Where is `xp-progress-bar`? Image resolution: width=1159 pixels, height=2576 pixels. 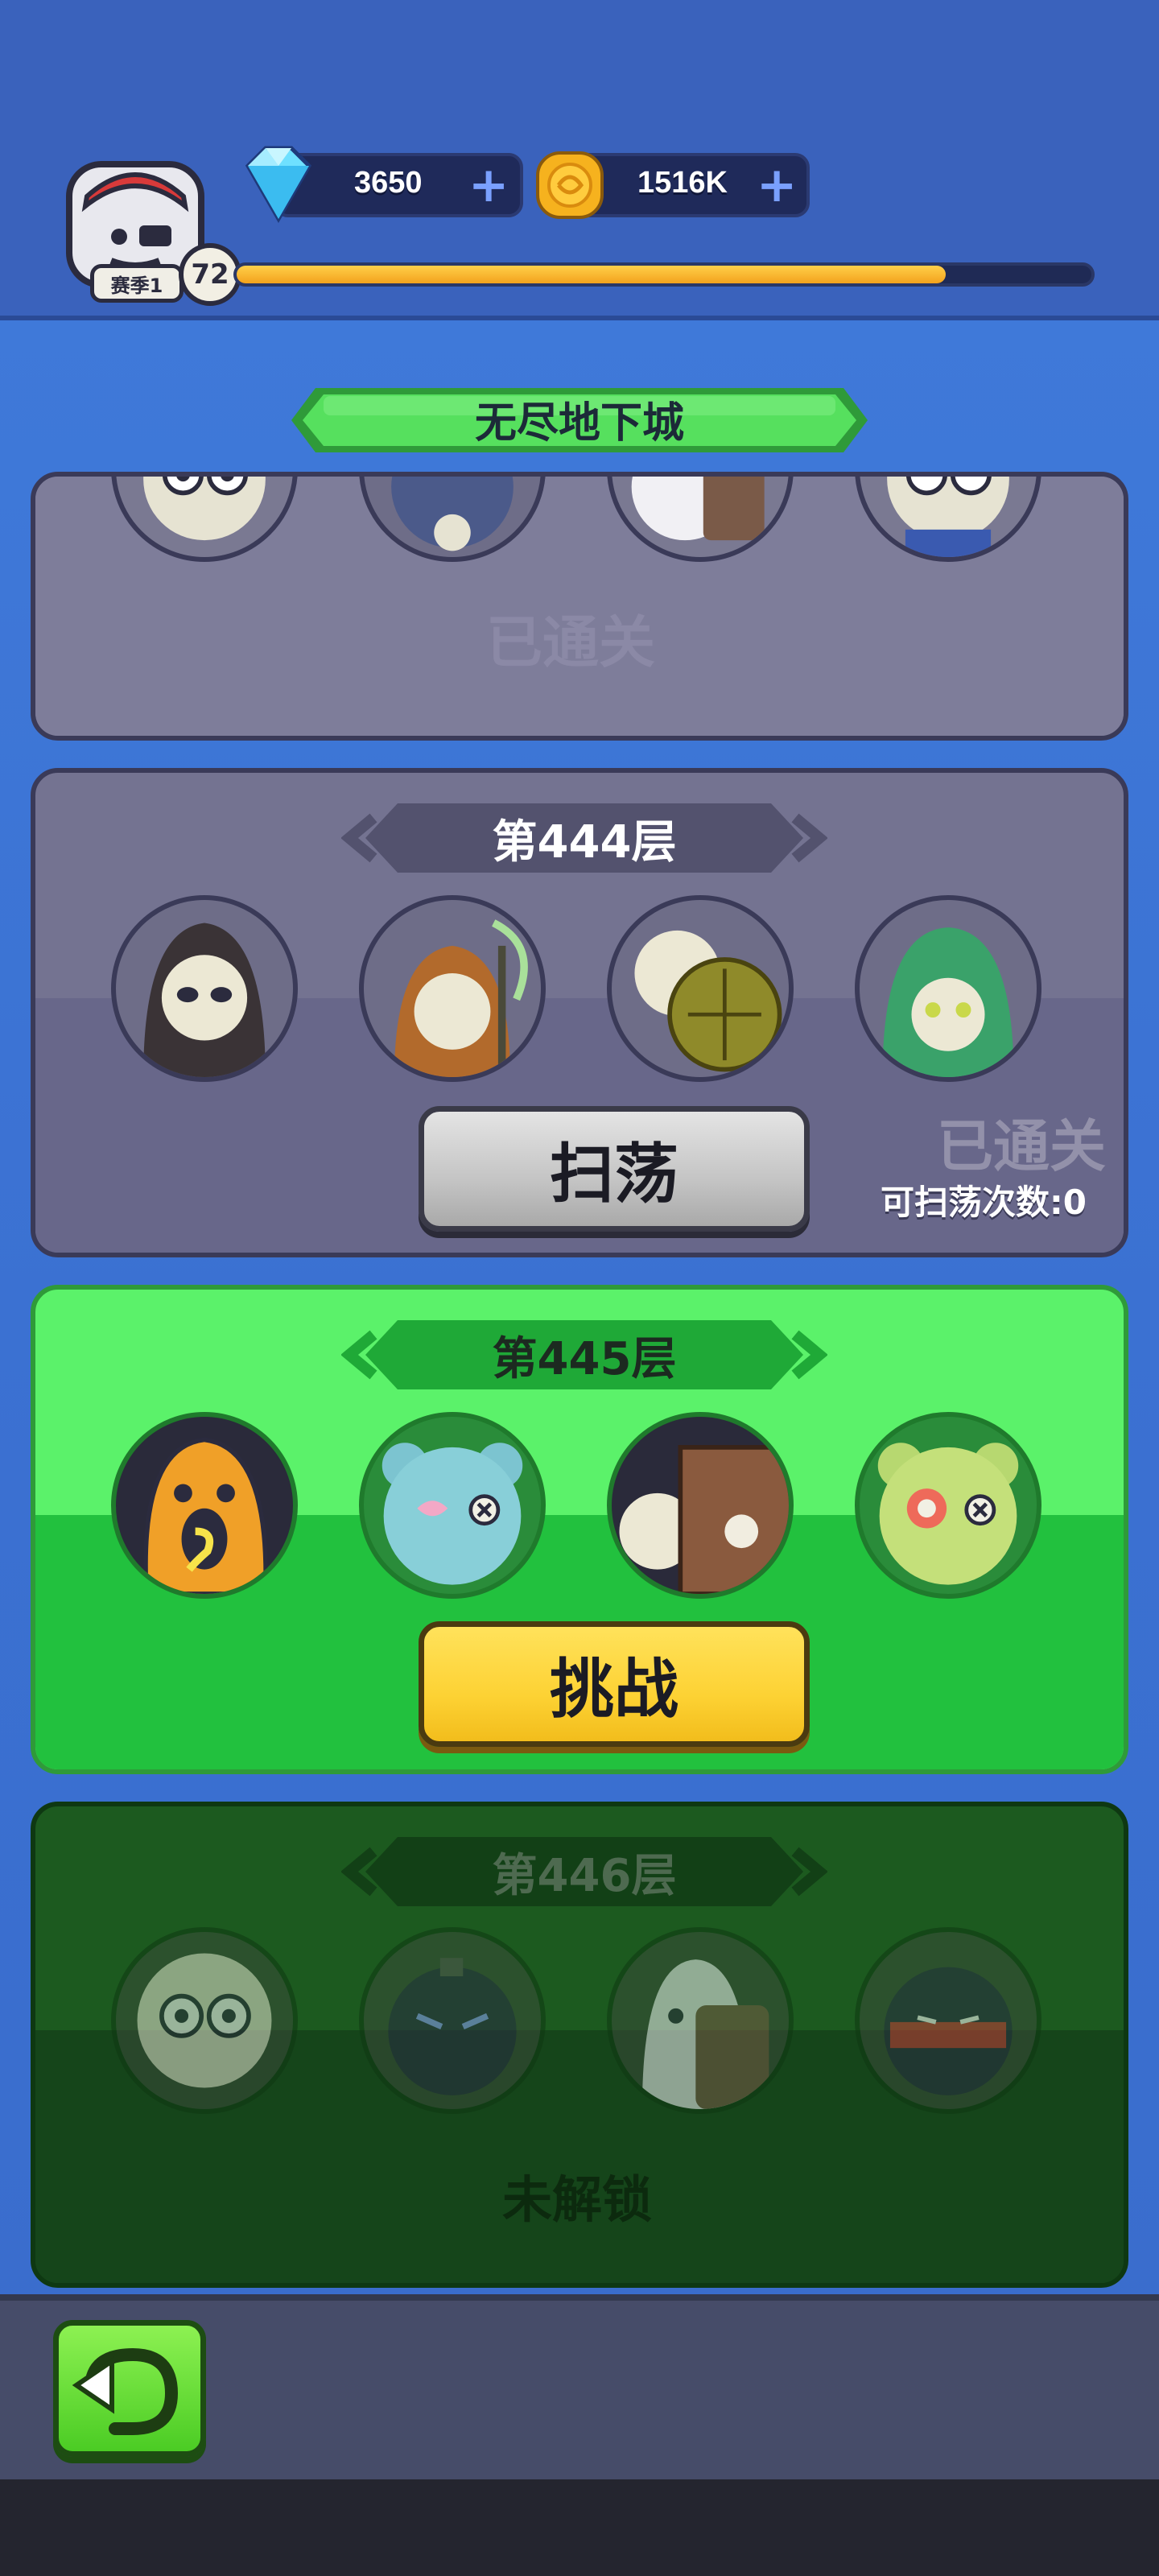 xp-progress-bar is located at coordinates (664, 274).